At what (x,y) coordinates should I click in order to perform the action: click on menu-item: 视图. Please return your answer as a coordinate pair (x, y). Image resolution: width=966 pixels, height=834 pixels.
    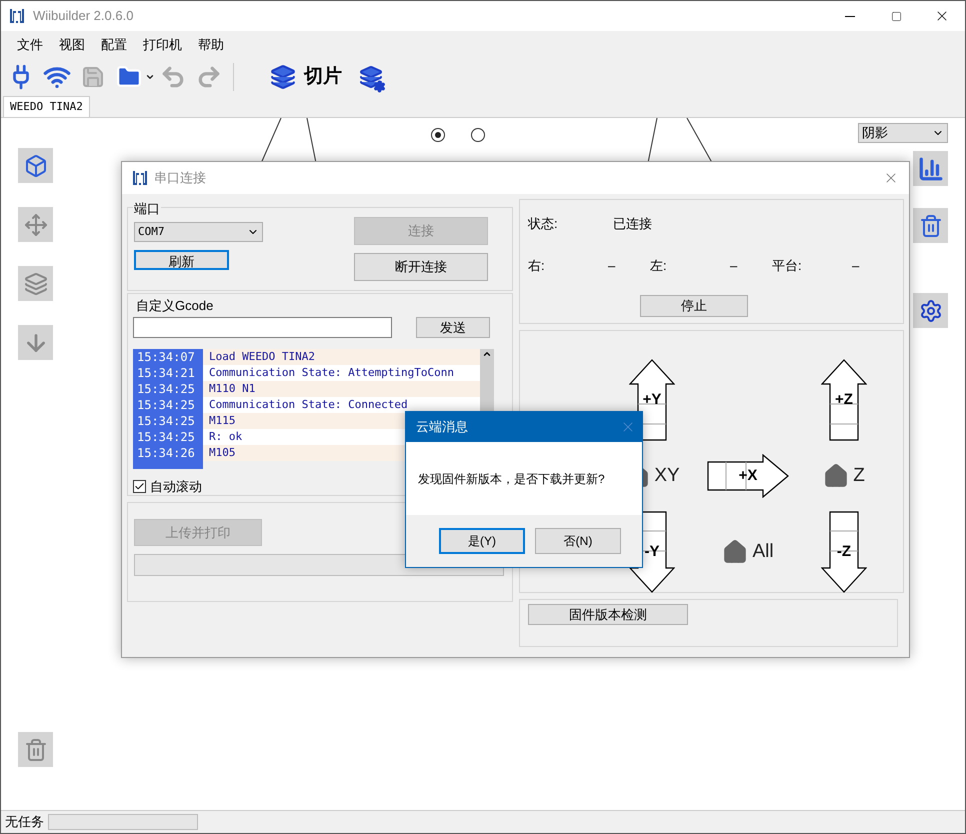
    Looking at the image, I should click on (72, 44).